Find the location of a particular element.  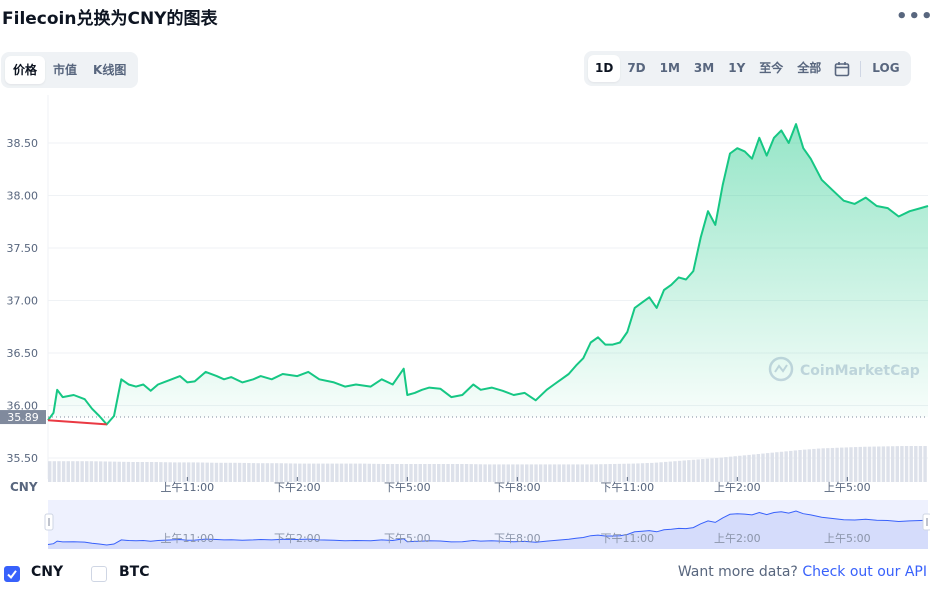

log-scale-toggle: LOG is located at coordinates (885, 68).